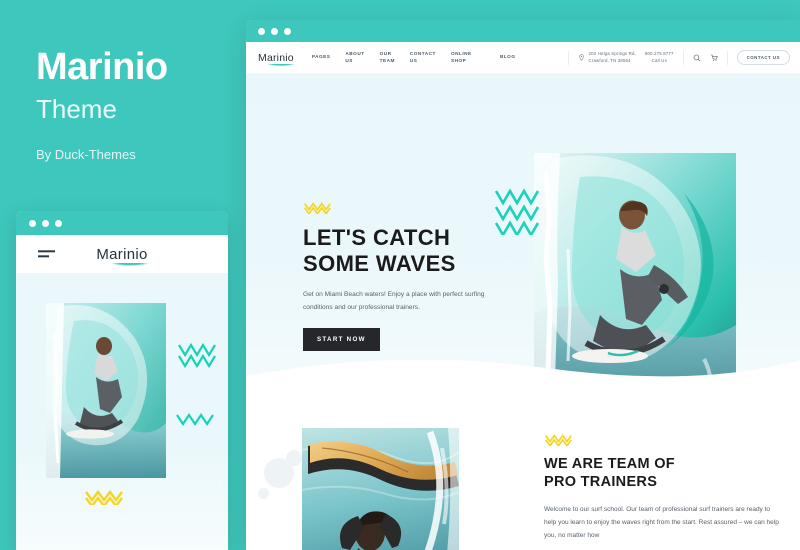 The width and height of the screenshot is (800, 550). Describe the element at coordinates (697, 58) in the screenshot. I see `search-icon` at that location.